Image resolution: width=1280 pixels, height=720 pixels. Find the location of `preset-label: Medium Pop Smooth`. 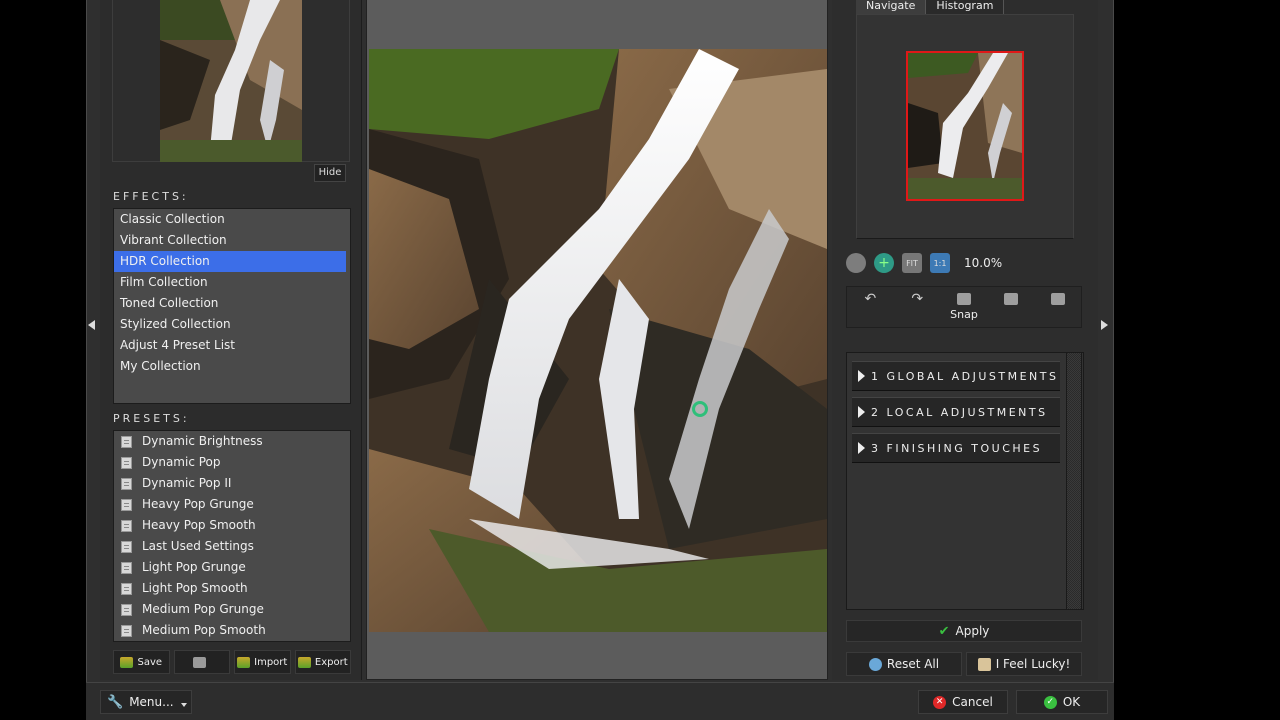

preset-label: Medium Pop Smooth is located at coordinates (204, 630).